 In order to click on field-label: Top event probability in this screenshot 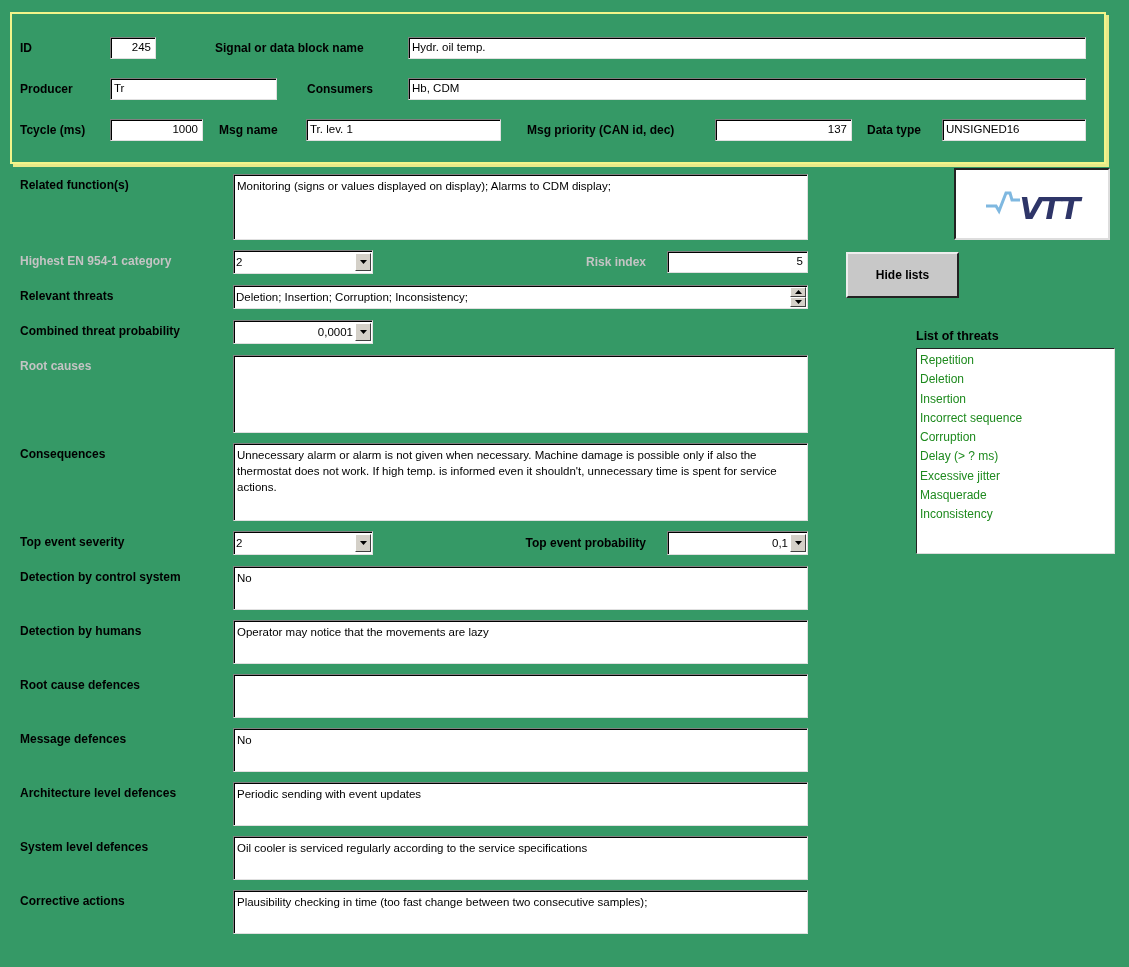, I will do `click(585, 543)`.